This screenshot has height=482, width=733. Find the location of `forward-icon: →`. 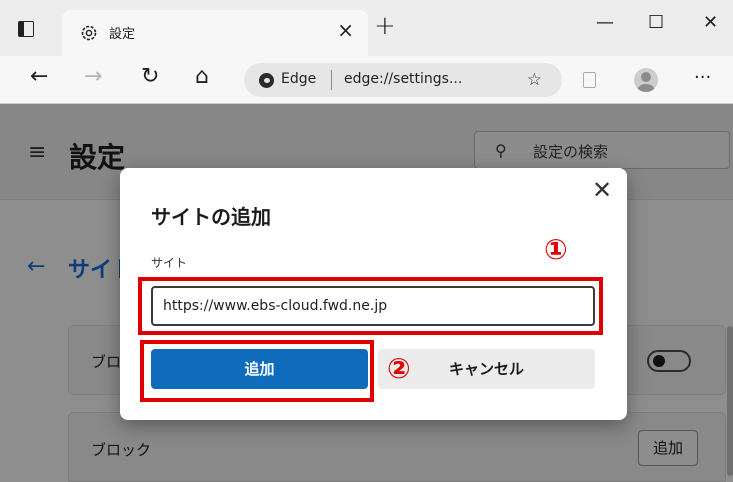

forward-icon: → is located at coordinates (93, 76).